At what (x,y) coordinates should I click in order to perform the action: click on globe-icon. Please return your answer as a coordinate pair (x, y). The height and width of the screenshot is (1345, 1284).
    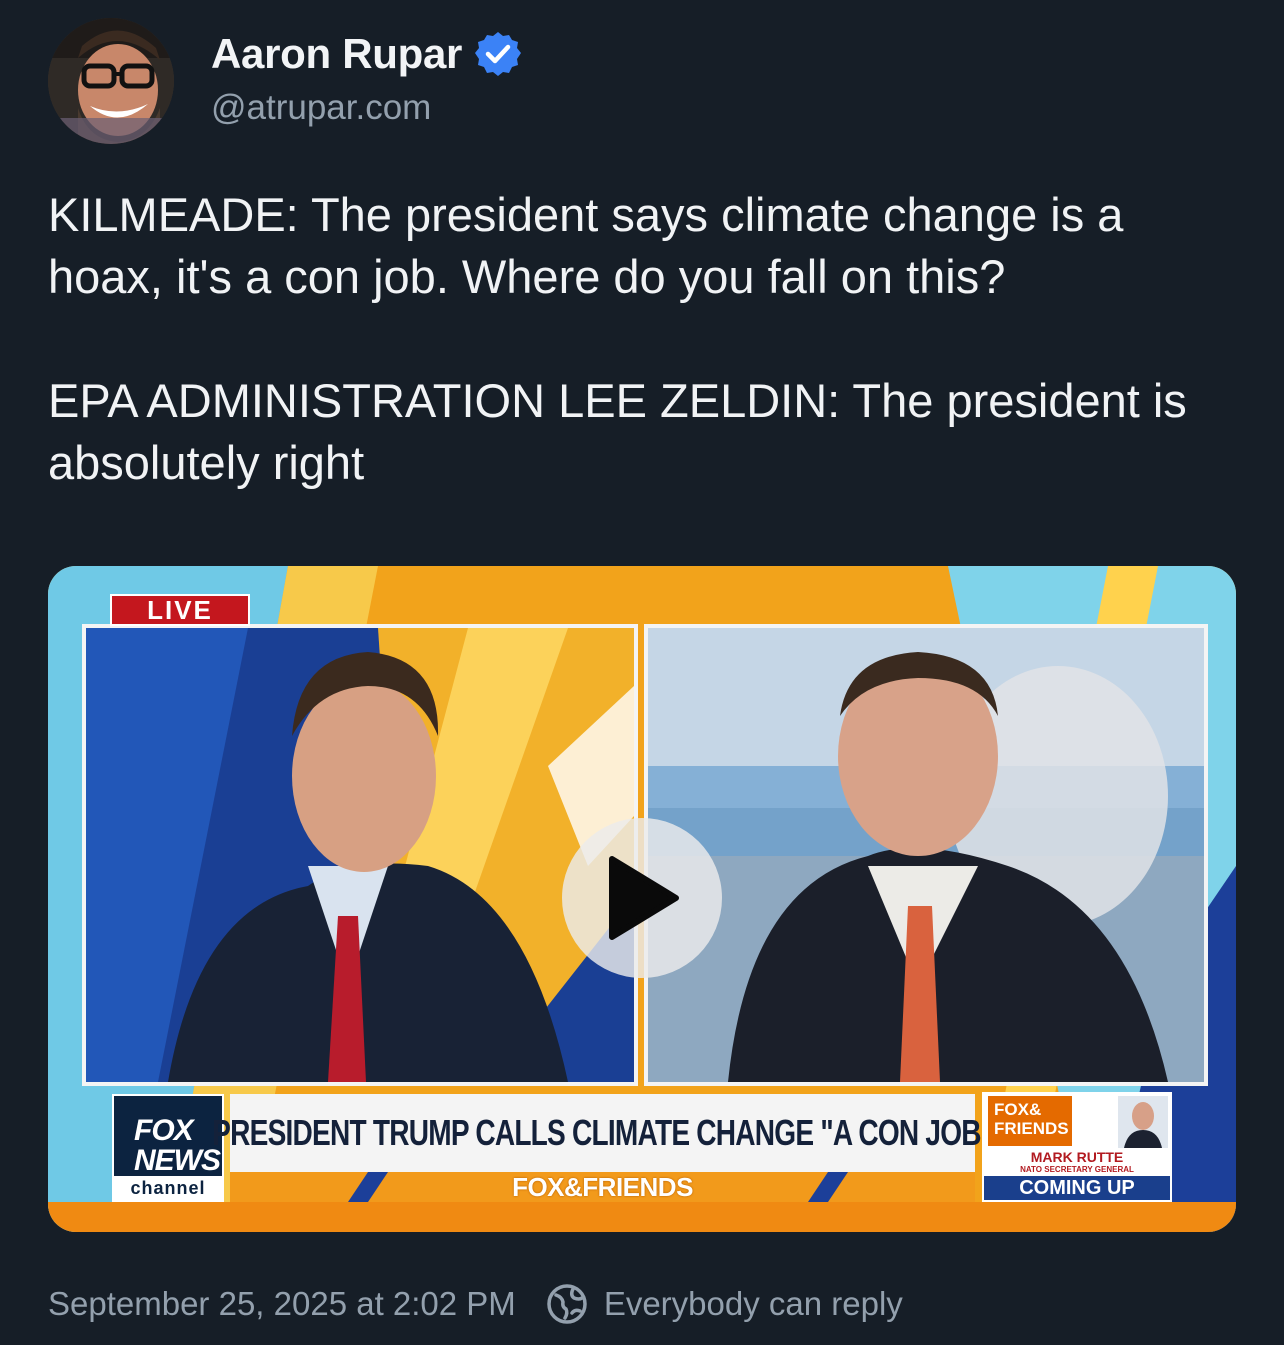
    Looking at the image, I should click on (567, 1304).